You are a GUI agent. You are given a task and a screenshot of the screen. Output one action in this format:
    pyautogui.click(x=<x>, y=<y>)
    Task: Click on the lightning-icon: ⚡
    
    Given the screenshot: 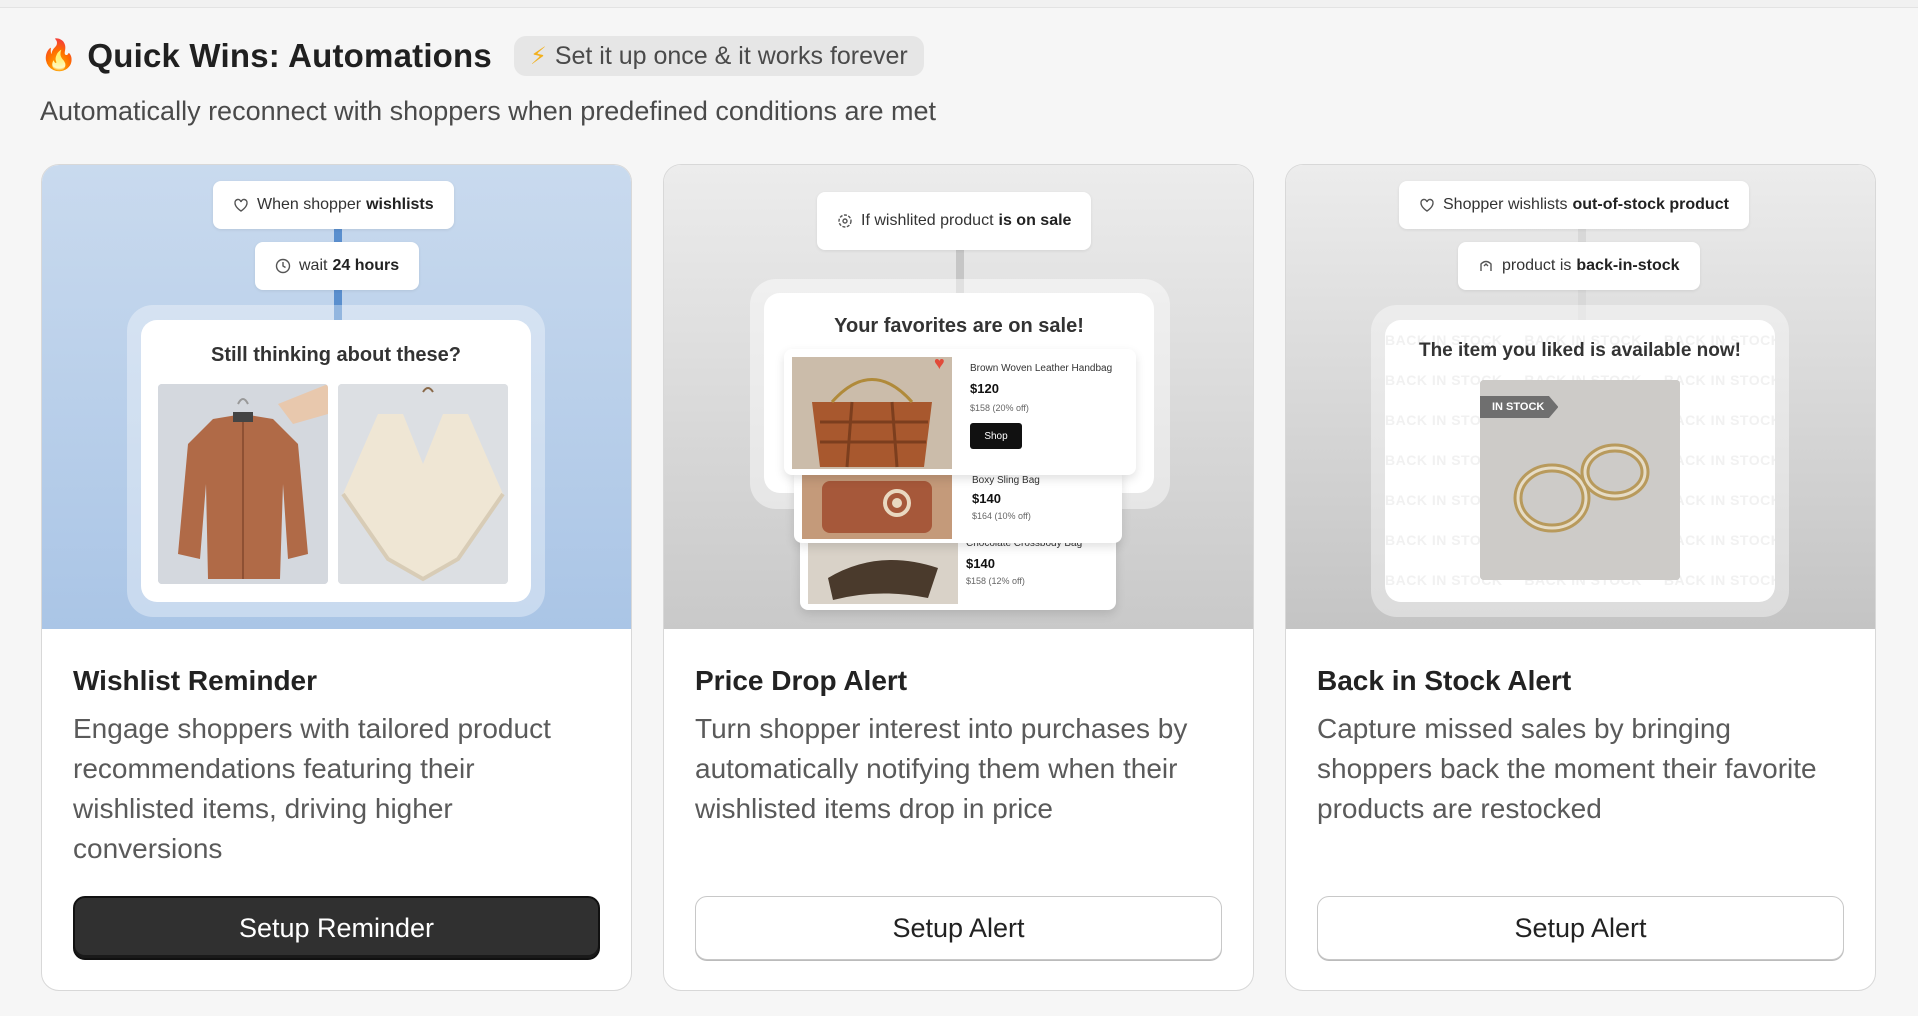 What is the action you would take?
    pyautogui.click(x=538, y=56)
    